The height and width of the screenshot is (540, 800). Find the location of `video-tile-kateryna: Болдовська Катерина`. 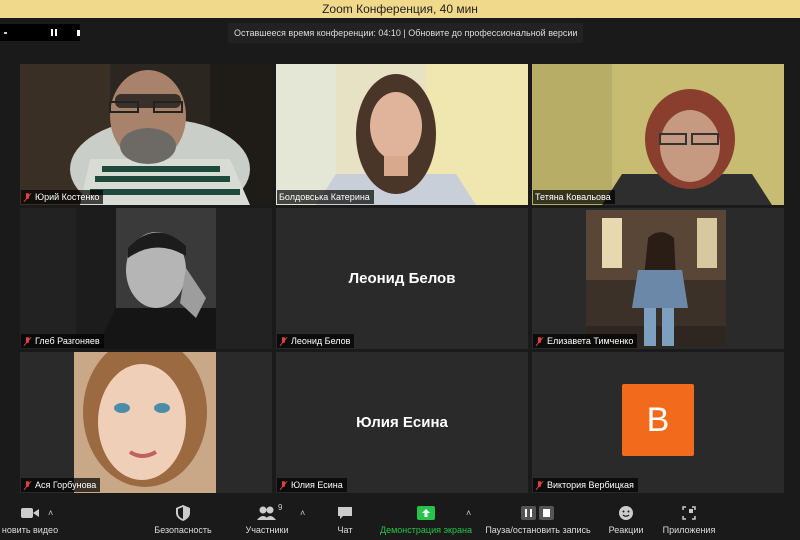

video-tile-kateryna: Болдовська Катерина is located at coordinates (402, 134).